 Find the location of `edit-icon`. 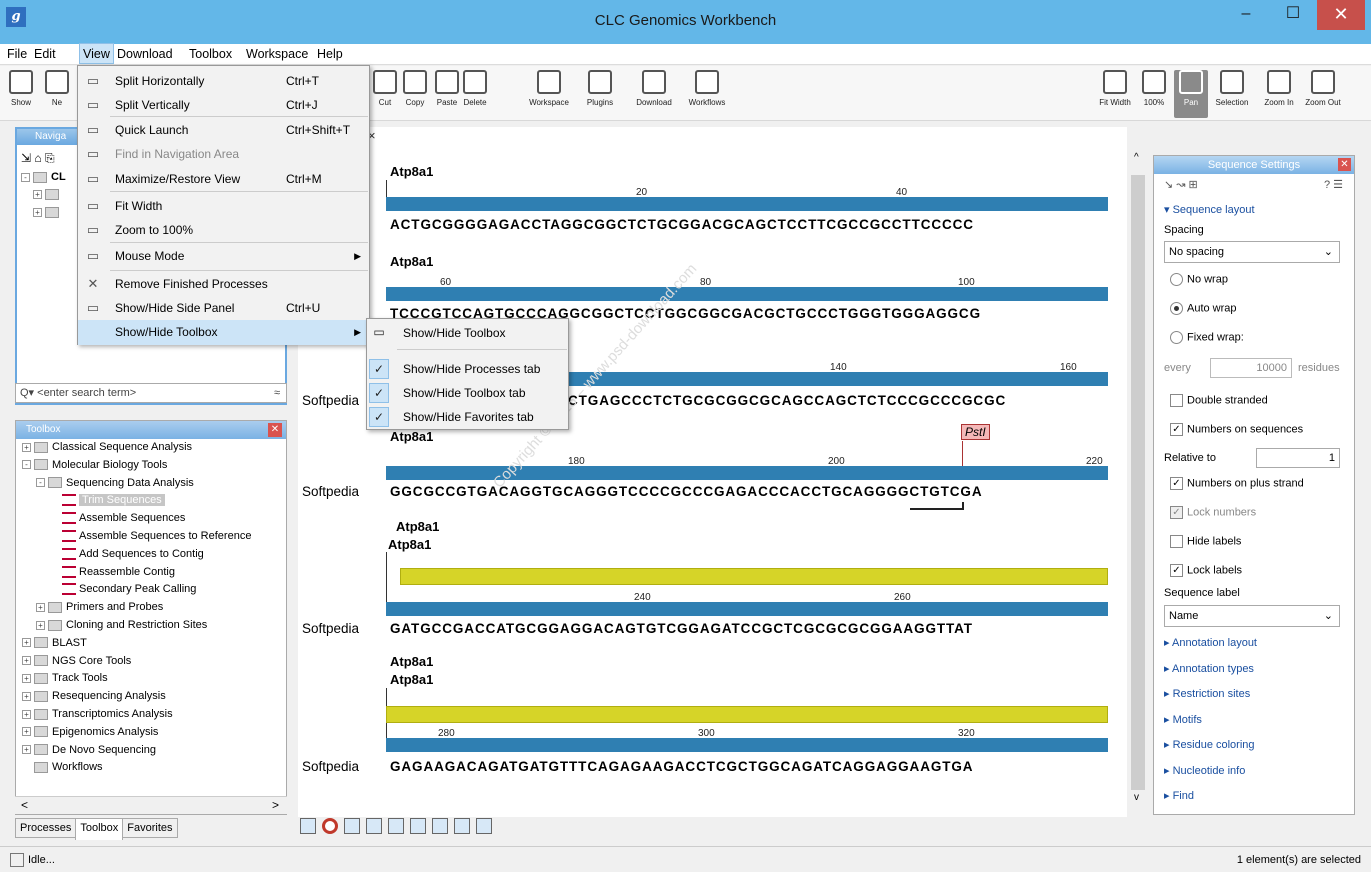

edit-icon is located at coordinates (484, 826).